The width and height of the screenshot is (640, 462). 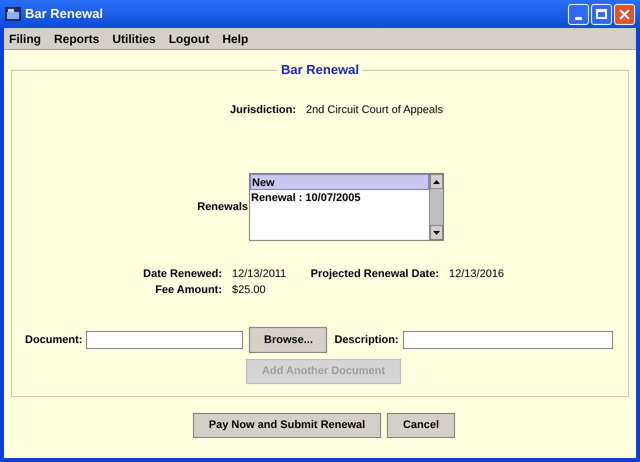 I want to click on field-label: Document:, so click(x=53, y=340).